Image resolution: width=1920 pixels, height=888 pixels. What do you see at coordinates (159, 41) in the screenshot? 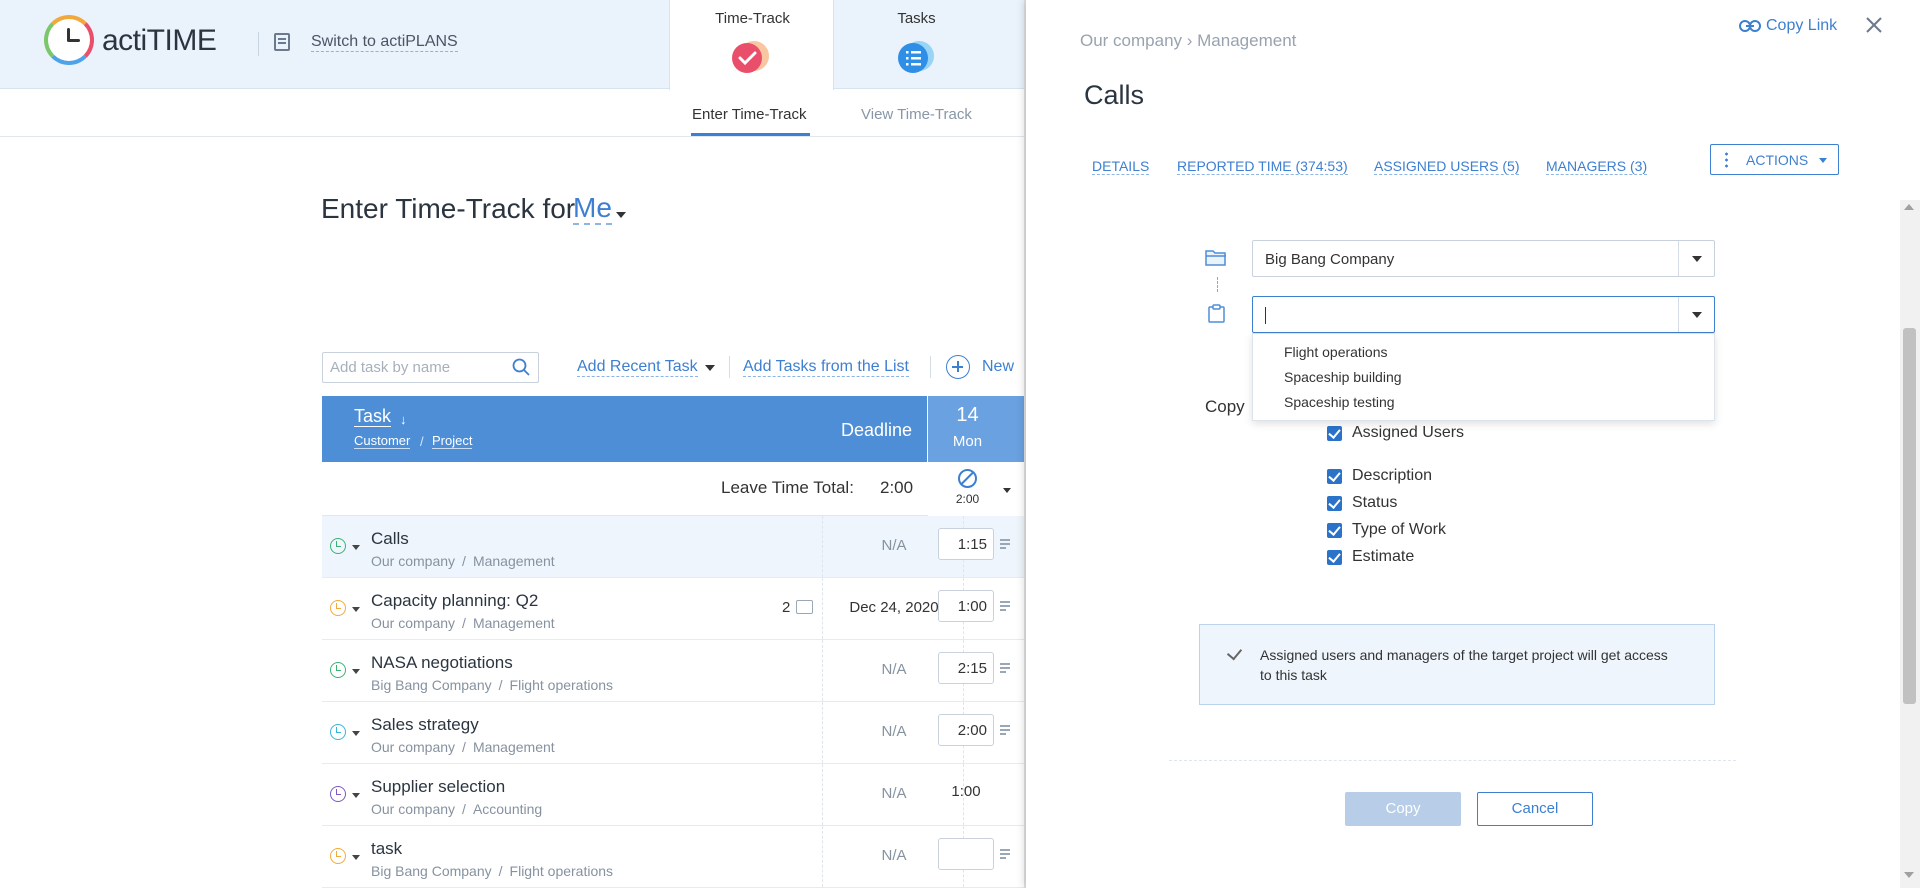
I see `brand-name: actiTIME` at bounding box center [159, 41].